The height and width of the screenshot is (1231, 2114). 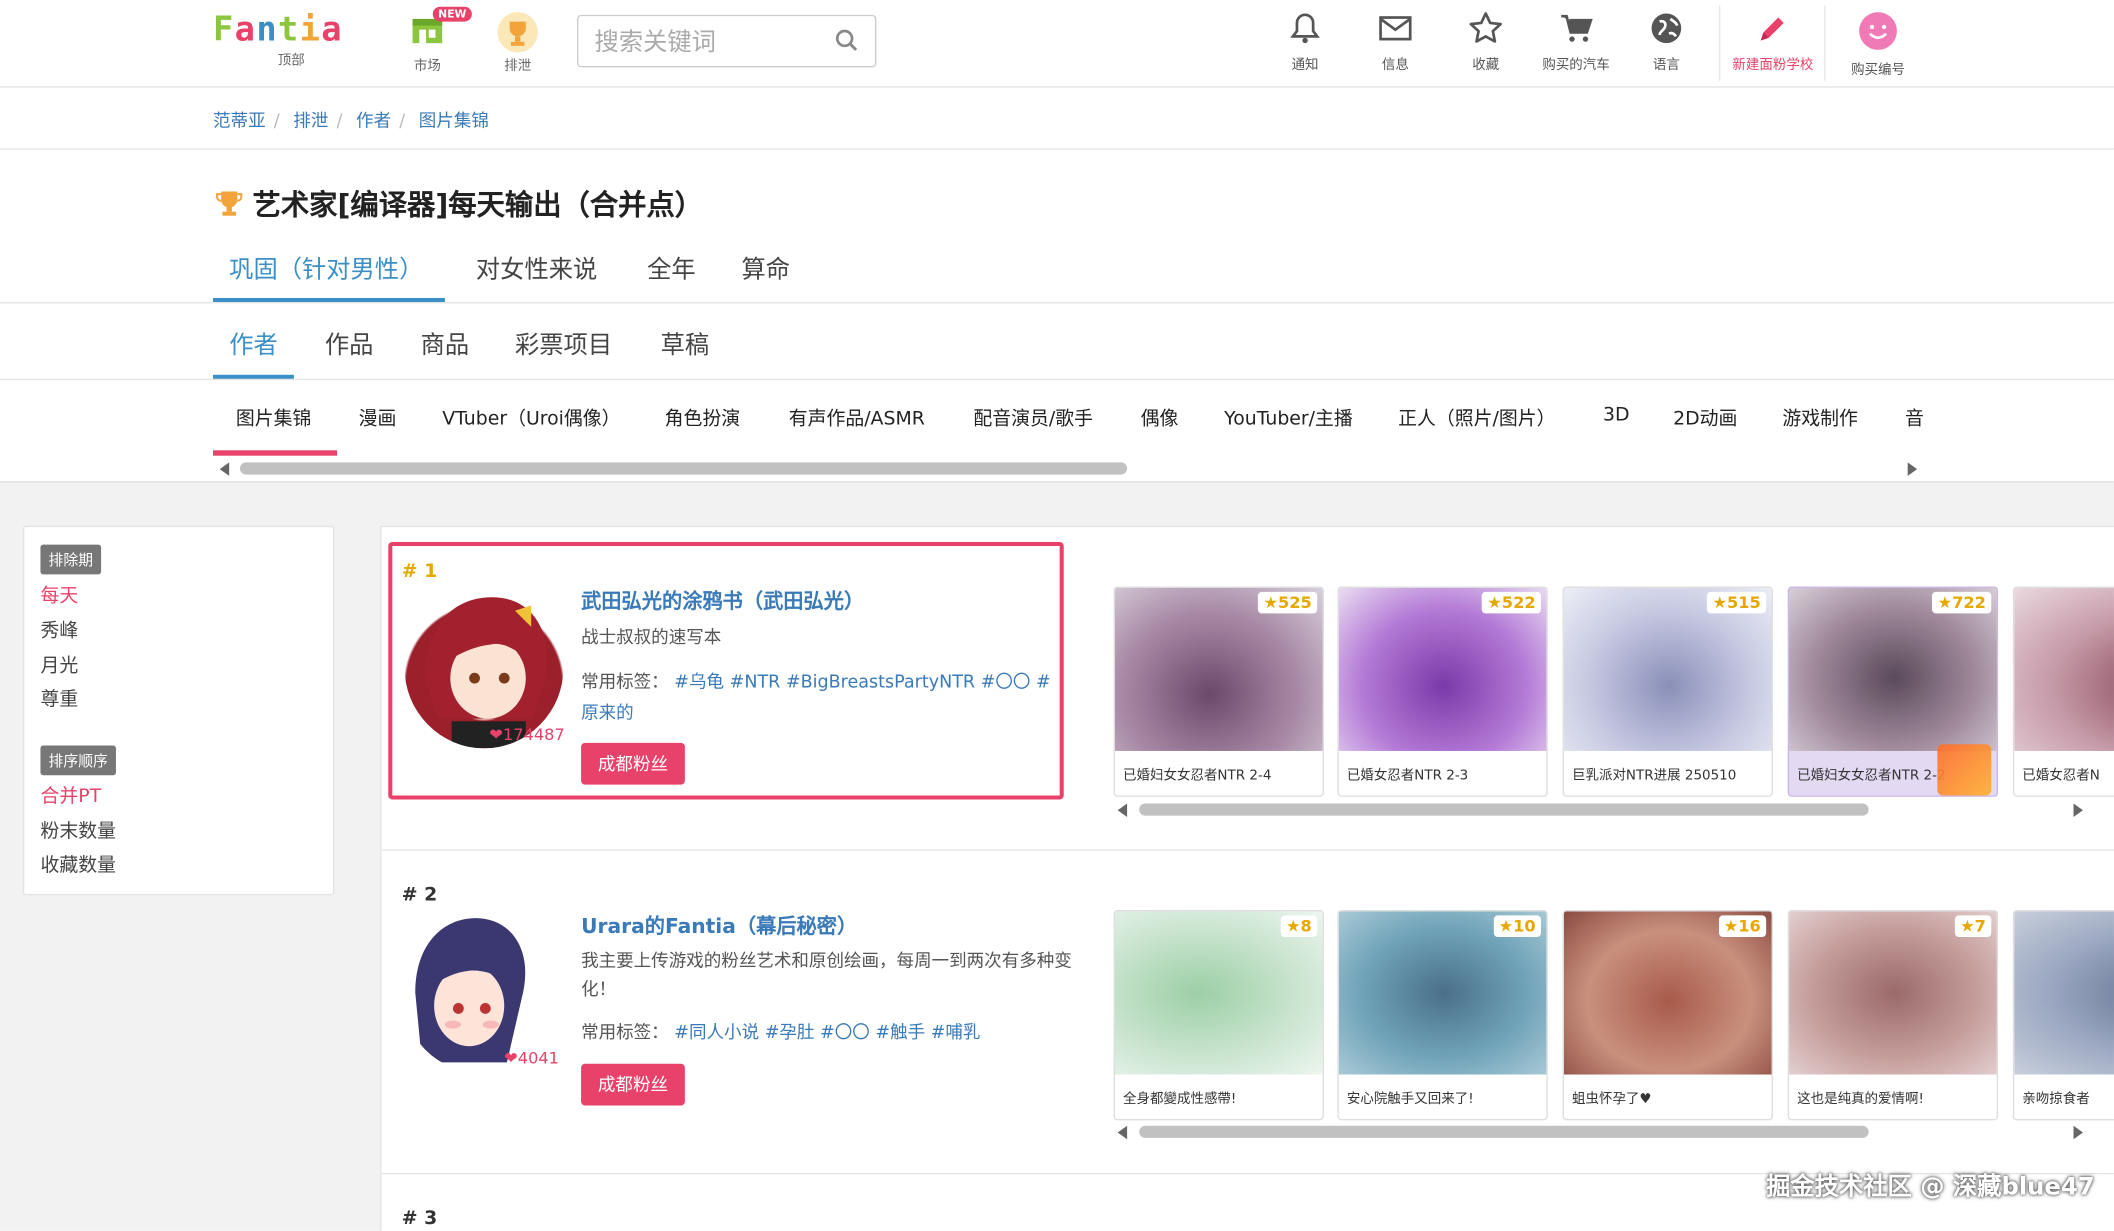 What do you see at coordinates (378, 417) in the screenshot?
I see `category-tab-manga: 漫画` at bounding box center [378, 417].